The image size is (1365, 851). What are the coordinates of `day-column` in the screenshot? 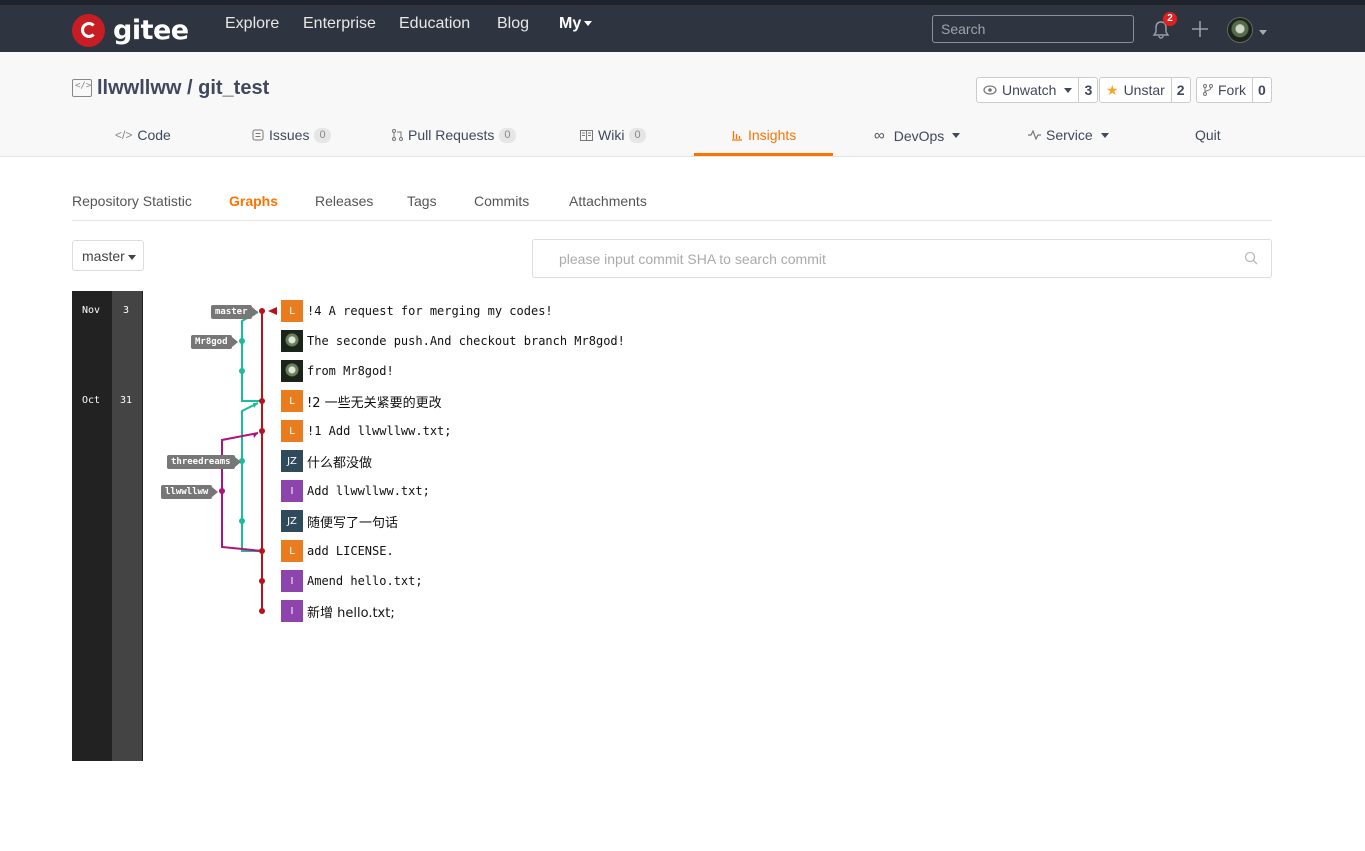 It's located at (127, 526).